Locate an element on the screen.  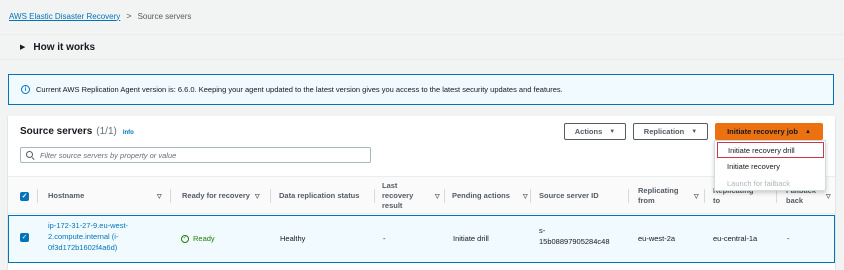
column-header-server-id: Source server ID is located at coordinates (584, 196).